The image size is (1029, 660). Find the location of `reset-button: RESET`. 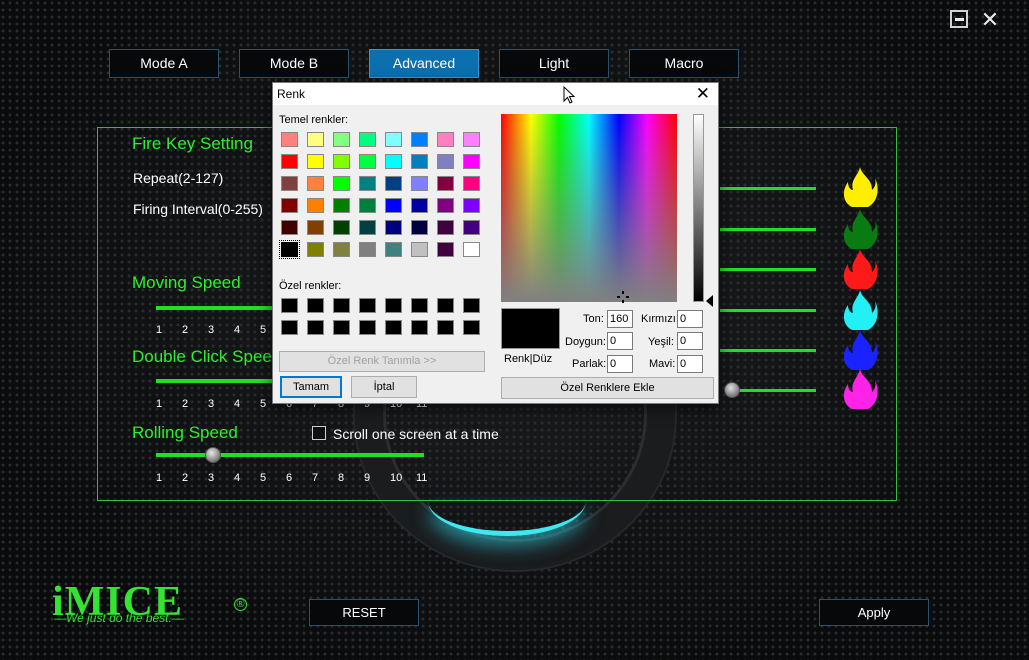

reset-button: RESET is located at coordinates (364, 612).